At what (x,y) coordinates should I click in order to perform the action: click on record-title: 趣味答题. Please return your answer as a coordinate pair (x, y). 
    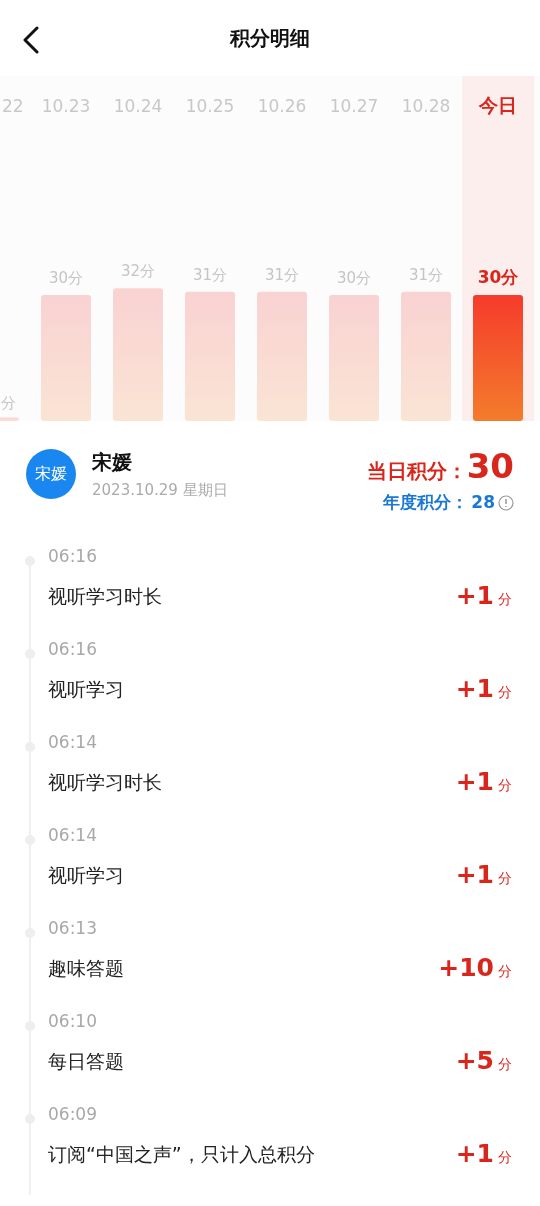
    Looking at the image, I should click on (86, 968).